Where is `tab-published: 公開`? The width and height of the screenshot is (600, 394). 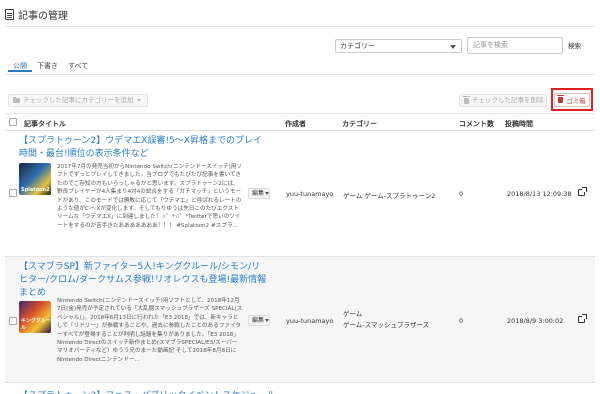
tab-published: 公開 is located at coordinates (20, 66).